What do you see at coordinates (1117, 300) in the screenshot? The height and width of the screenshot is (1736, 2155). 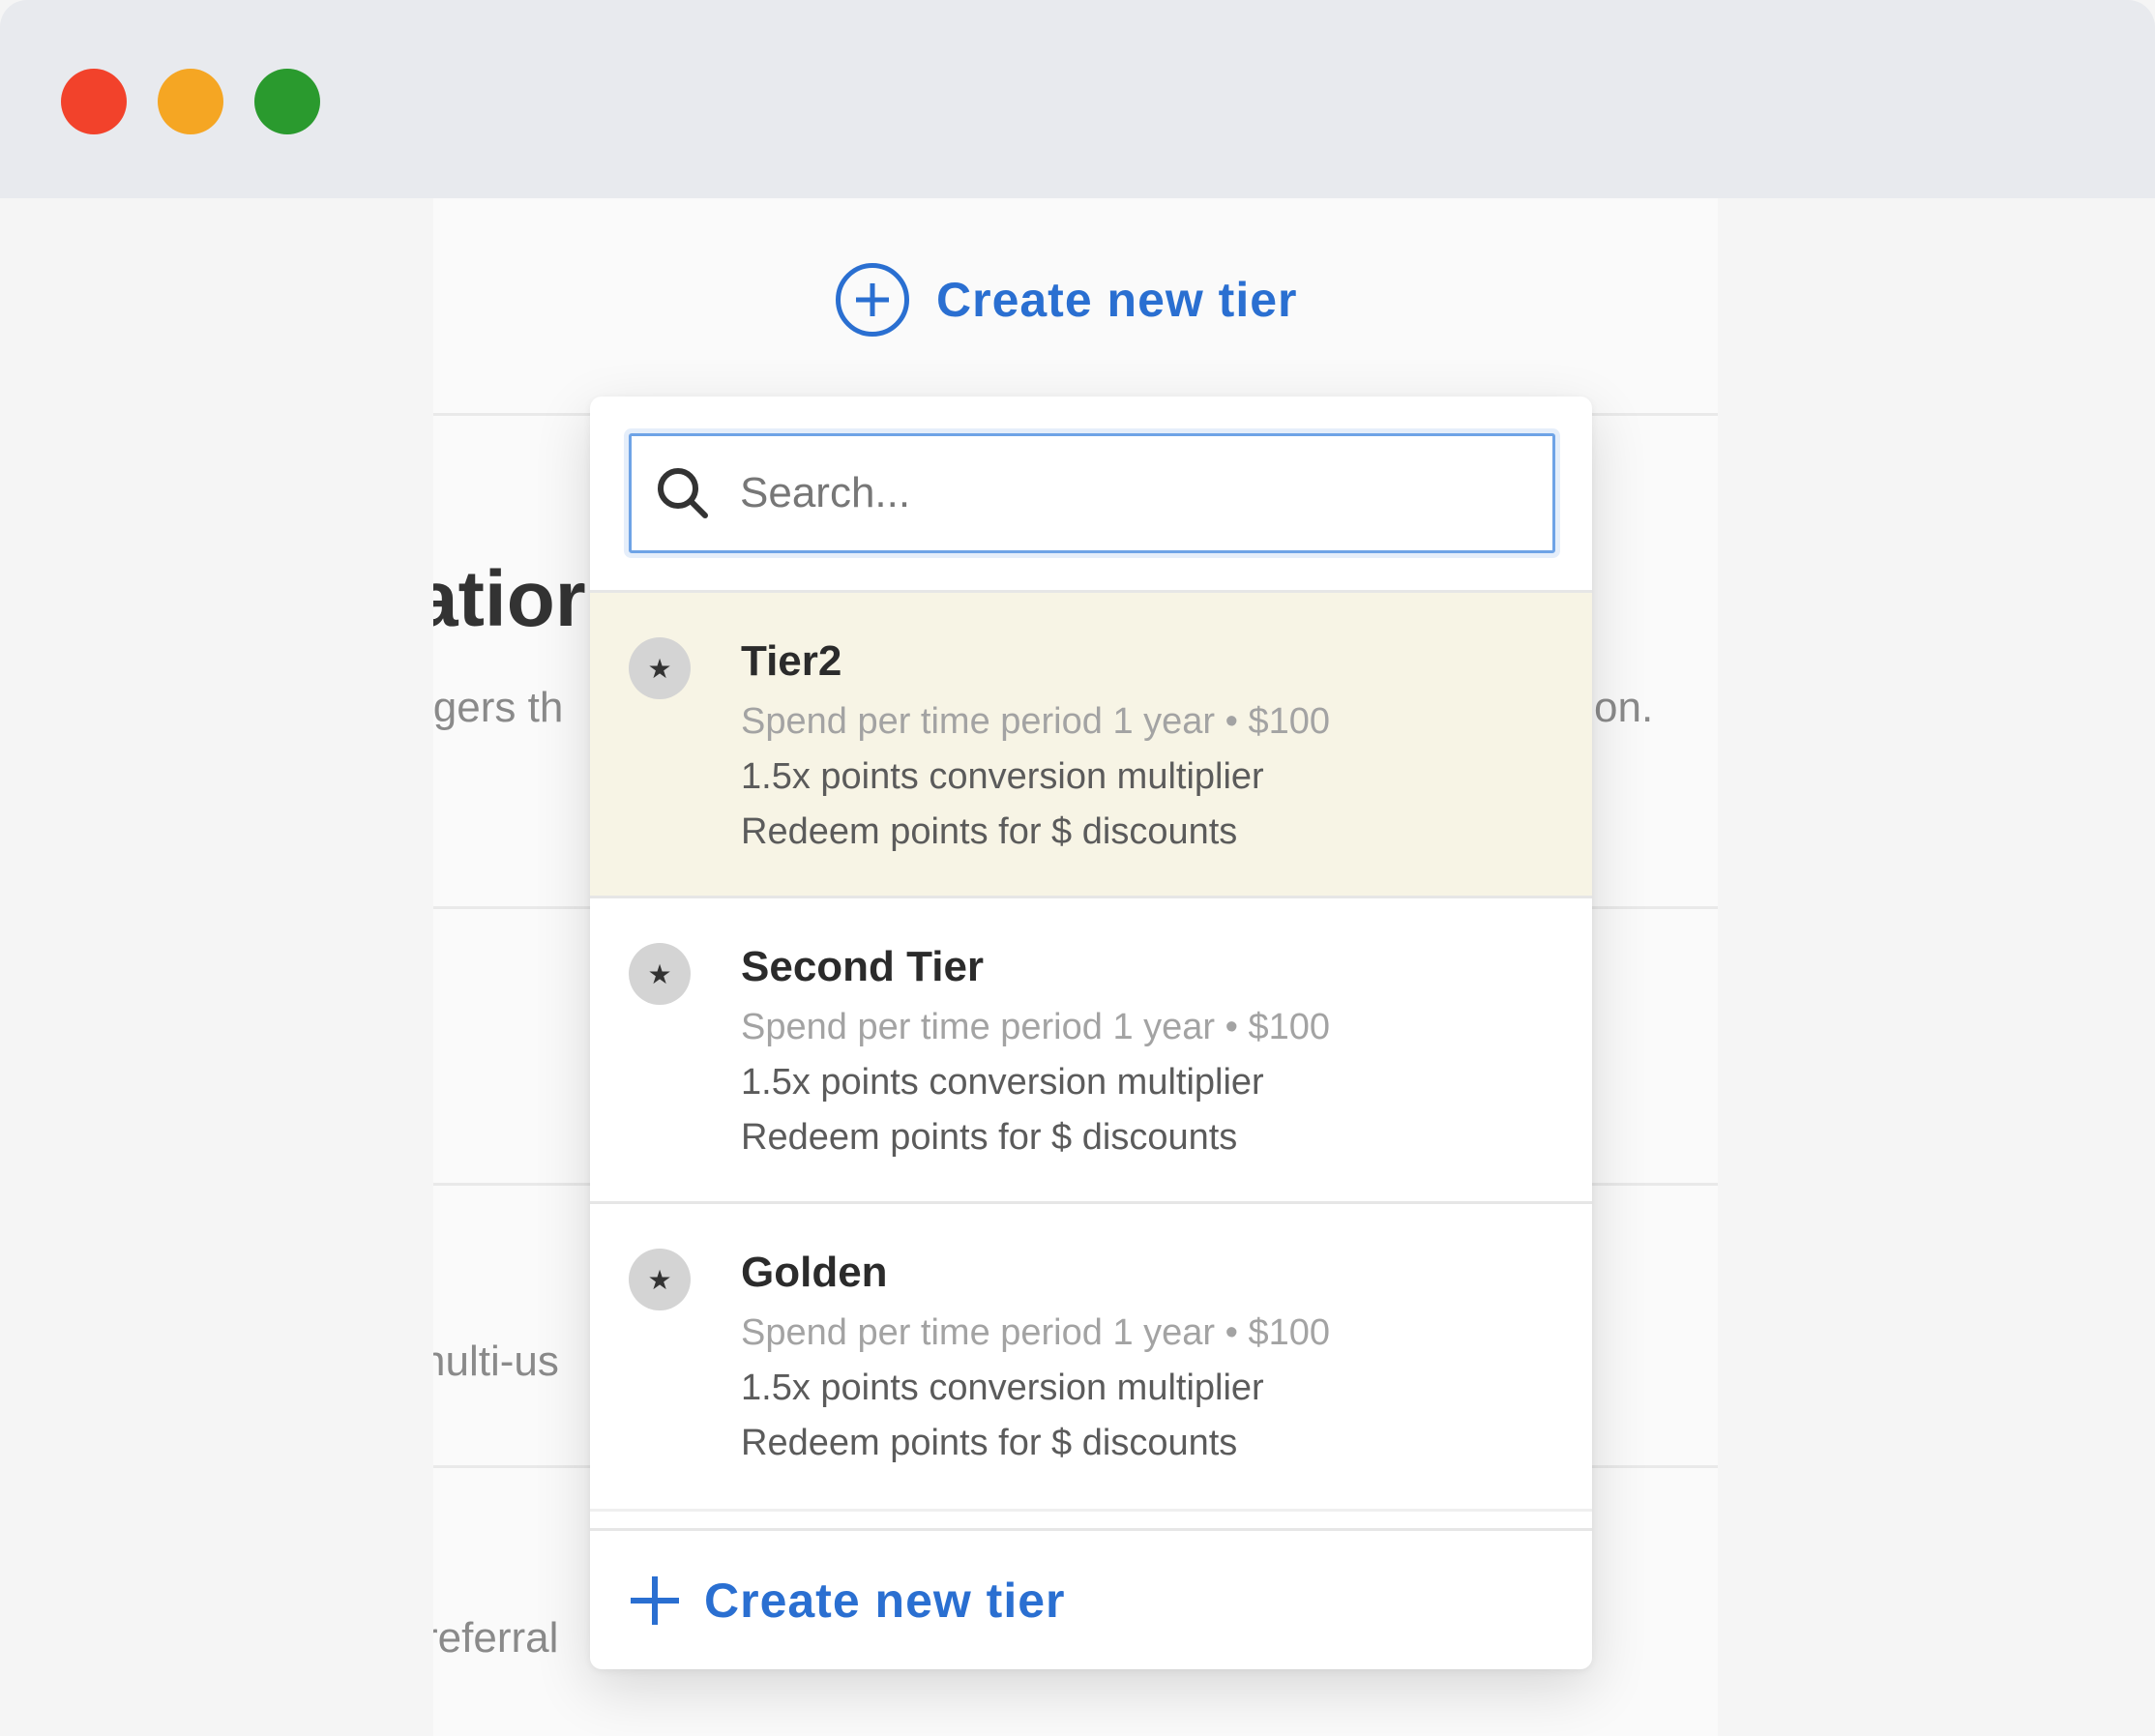 I see `create-new-tier-label: Create new tier` at bounding box center [1117, 300].